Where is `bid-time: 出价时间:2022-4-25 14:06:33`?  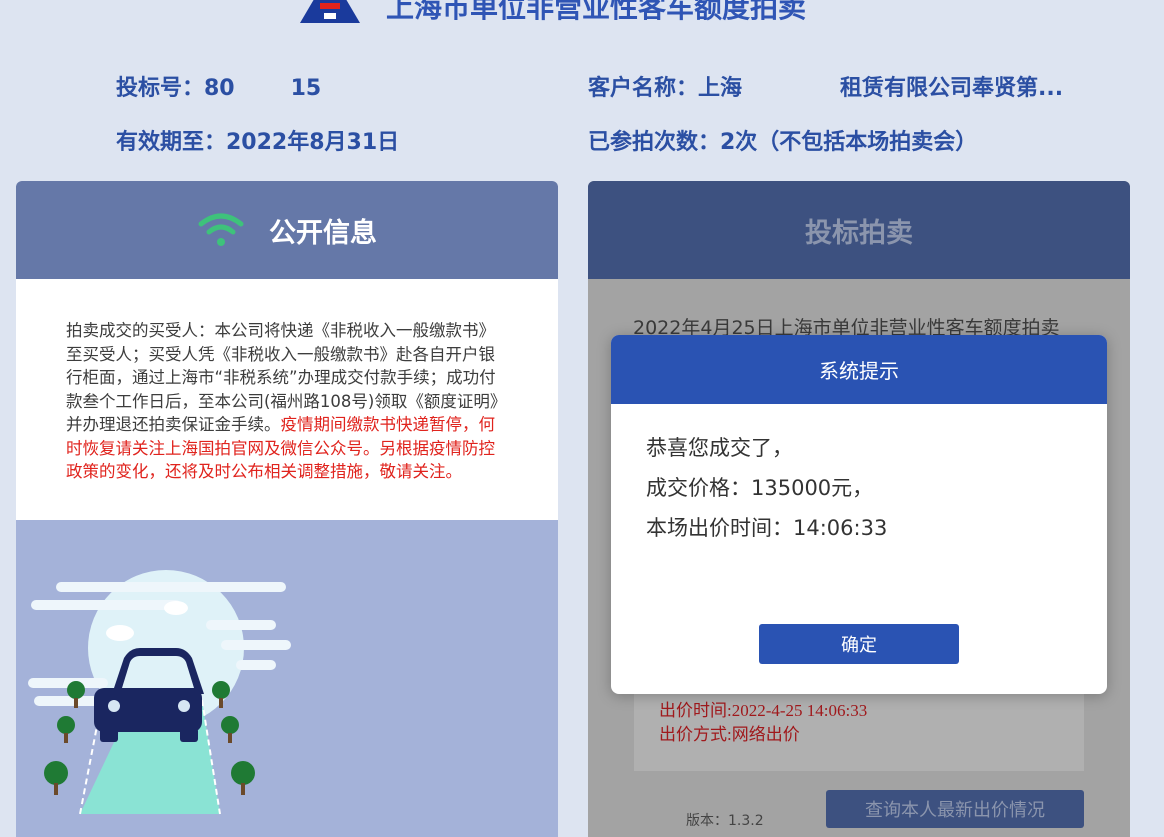
bid-time: 出价时间:2022-4-25 14:06:33 is located at coordinates (763, 710).